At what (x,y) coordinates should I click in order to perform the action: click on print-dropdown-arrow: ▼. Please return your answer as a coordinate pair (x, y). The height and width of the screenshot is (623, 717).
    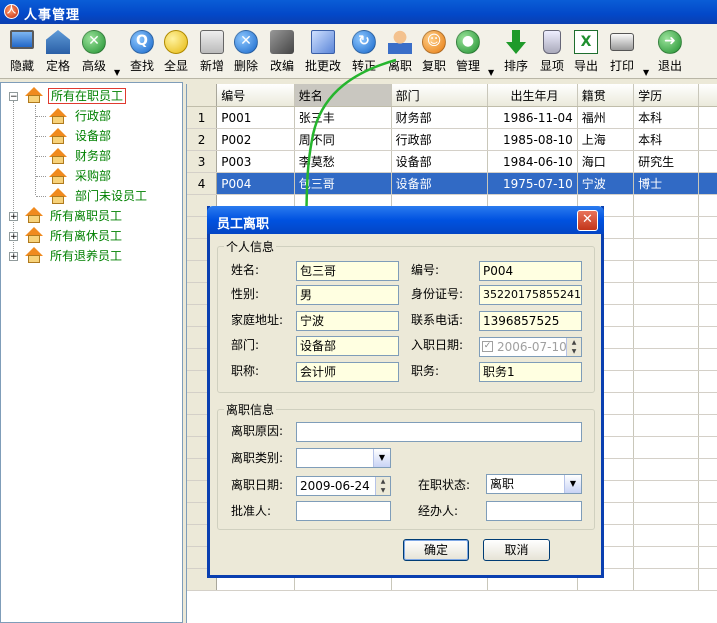
    Looking at the image, I should click on (646, 72).